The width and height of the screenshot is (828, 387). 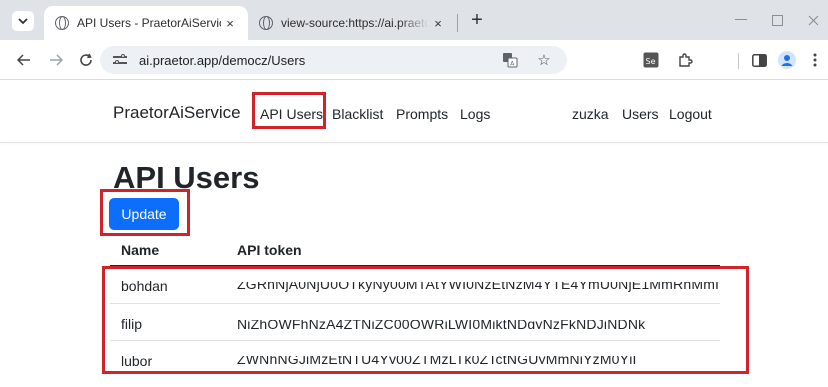 What do you see at coordinates (815, 60) in the screenshot?
I see `browser-menu-icon` at bounding box center [815, 60].